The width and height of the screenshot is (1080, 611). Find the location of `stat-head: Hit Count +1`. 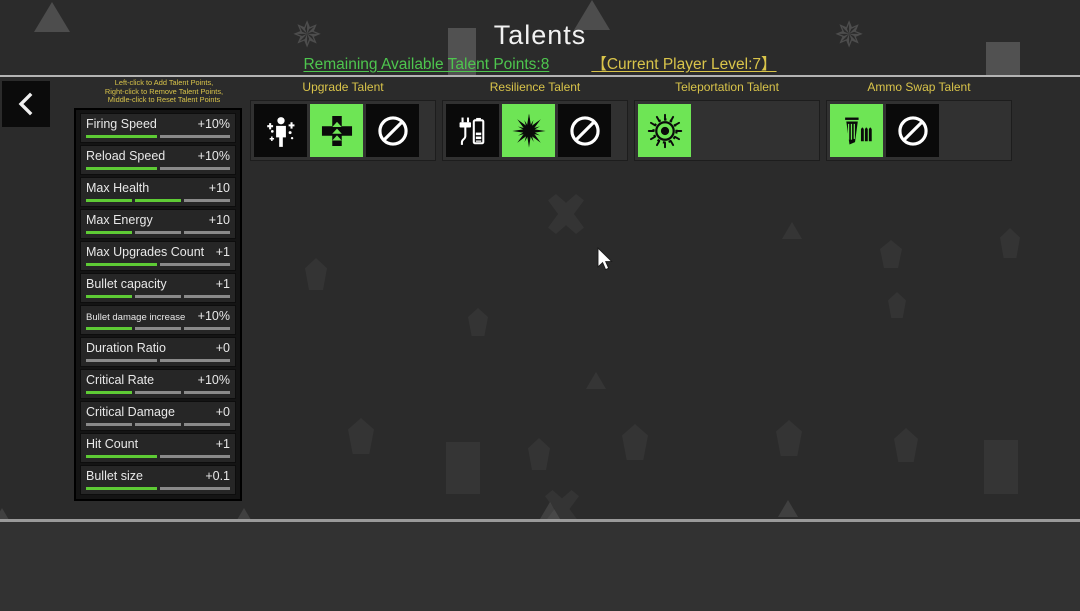

stat-head: Hit Count +1 is located at coordinates (158, 444).